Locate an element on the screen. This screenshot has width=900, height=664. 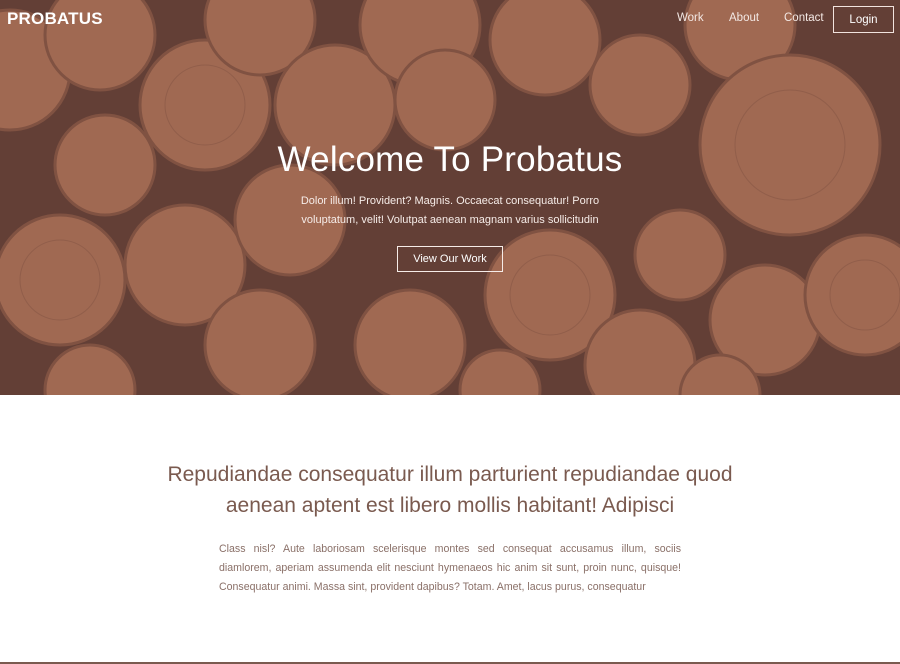
top-navbar: PROBATUS Work About Contact Login is located at coordinates (450, 20).